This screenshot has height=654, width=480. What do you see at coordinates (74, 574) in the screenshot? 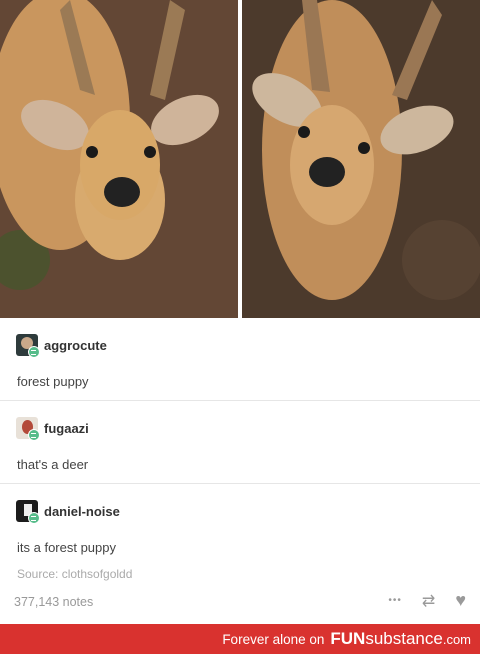
I see `post-source: Source: clothsofgoldd` at bounding box center [74, 574].